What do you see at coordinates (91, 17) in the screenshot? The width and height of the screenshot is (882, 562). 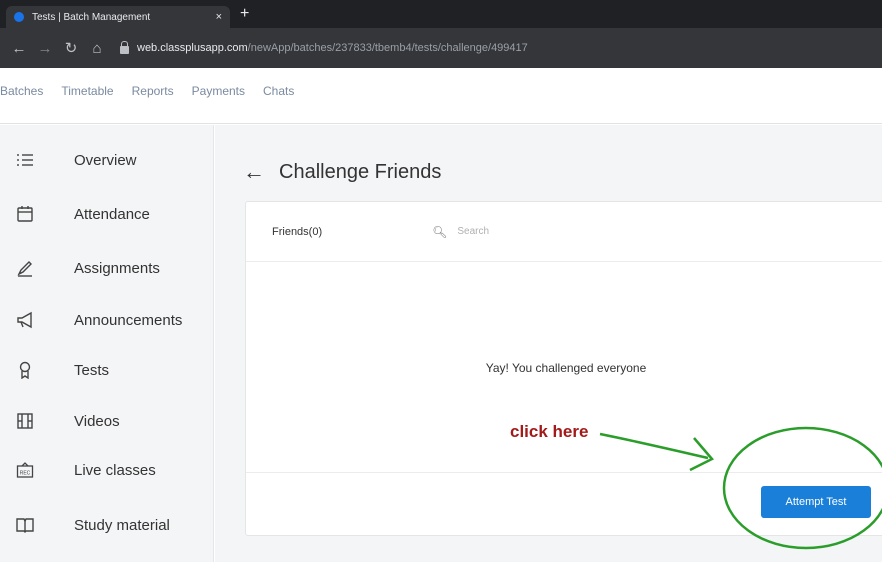 I see `tab-title: Tests | Batch Management` at bounding box center [91, 17].